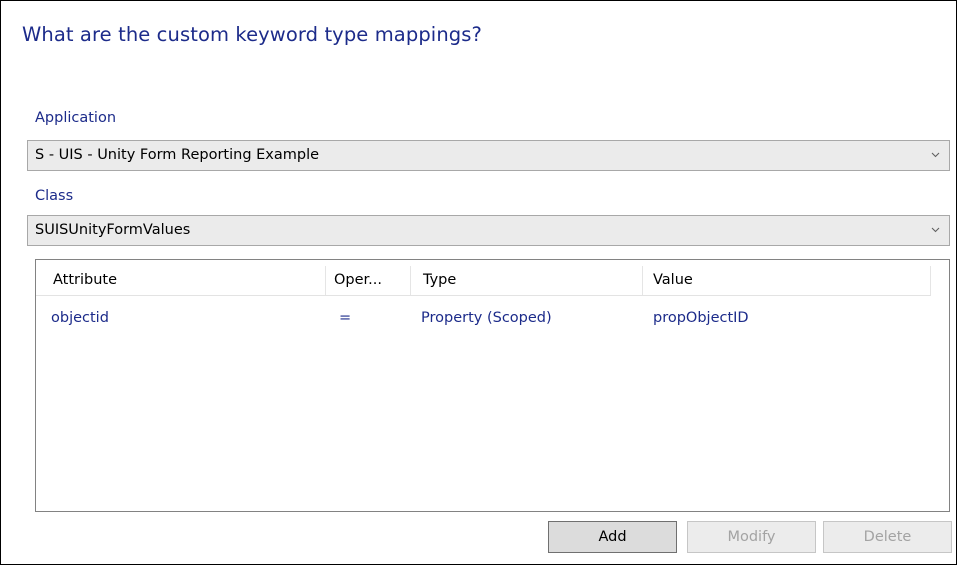  I want to click on class-selected-value: SUISUnityFormValues, so click(113, 230).